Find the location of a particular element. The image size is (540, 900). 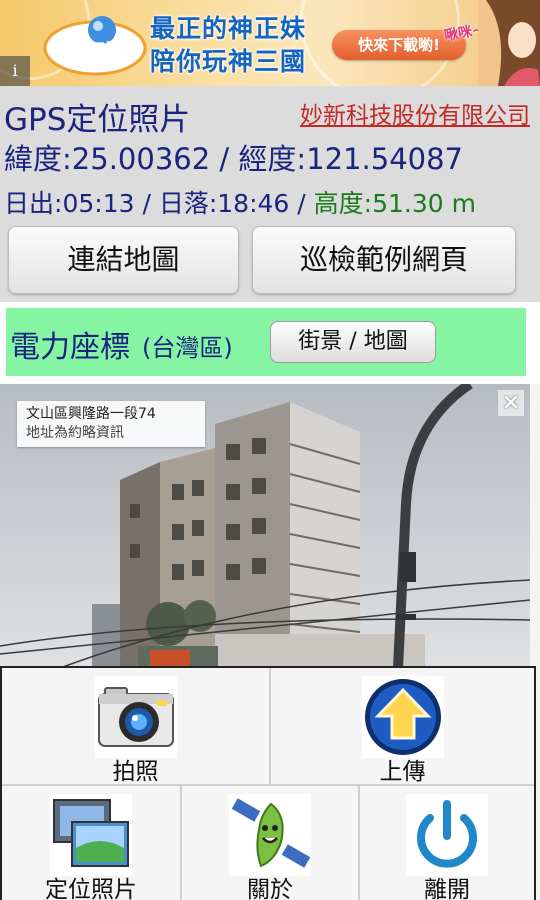

ad-character-image is located at coordinates (509, 43).